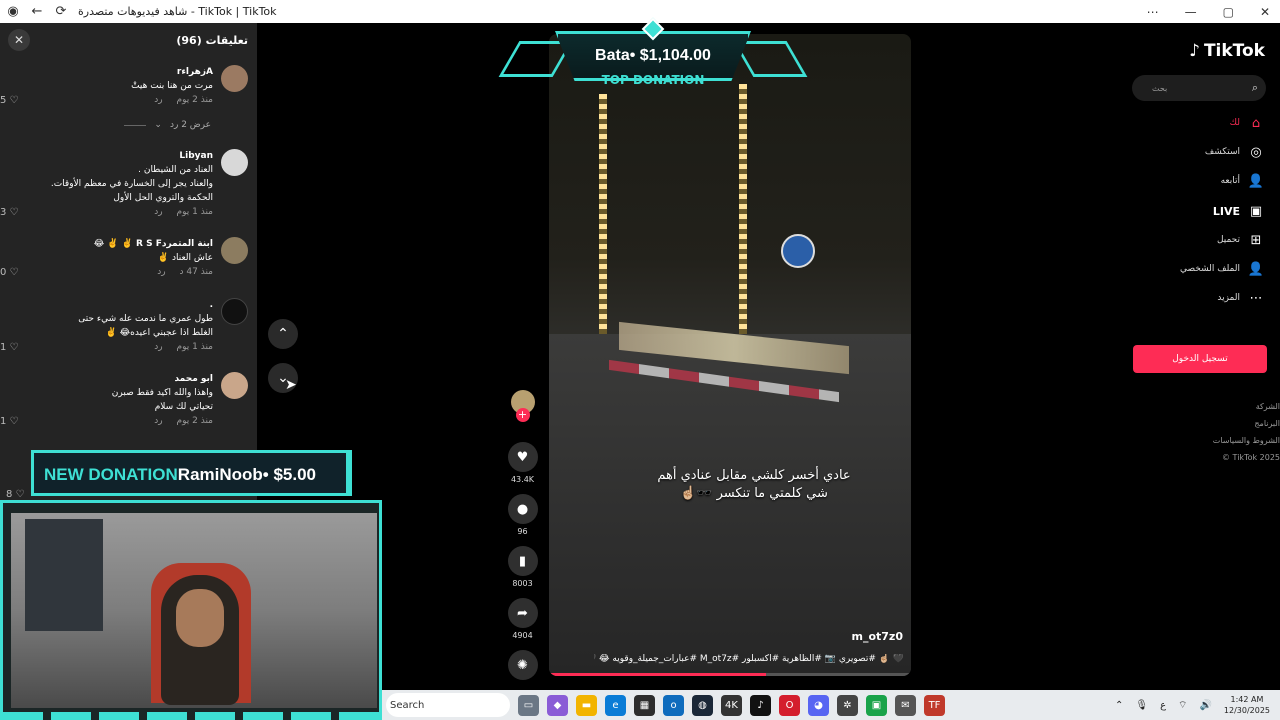 The width and height of the screenshot is (1280, 720). What do you see at coordinates (1206, 423) in the screenshot?
I see `footer-link-program: البرنامج` at bounding box center [1206, 423].